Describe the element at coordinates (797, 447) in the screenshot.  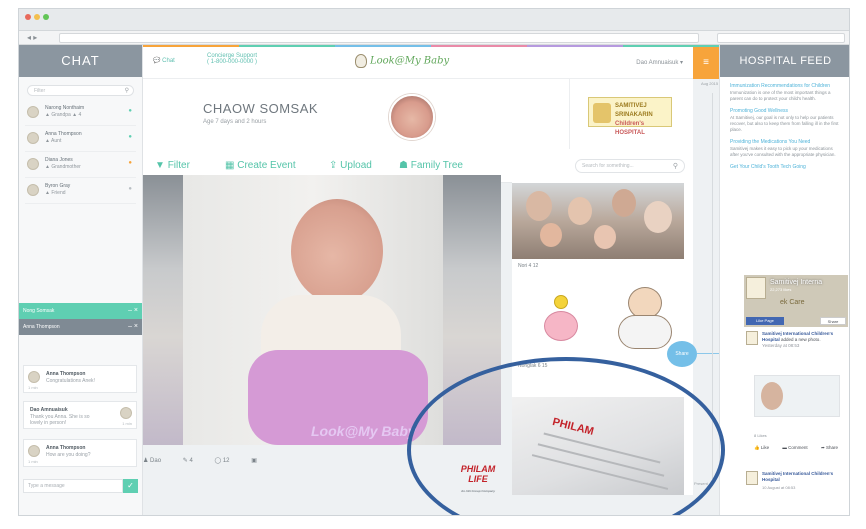
I see `fb-comment-button: ▬ Comment` at that location.